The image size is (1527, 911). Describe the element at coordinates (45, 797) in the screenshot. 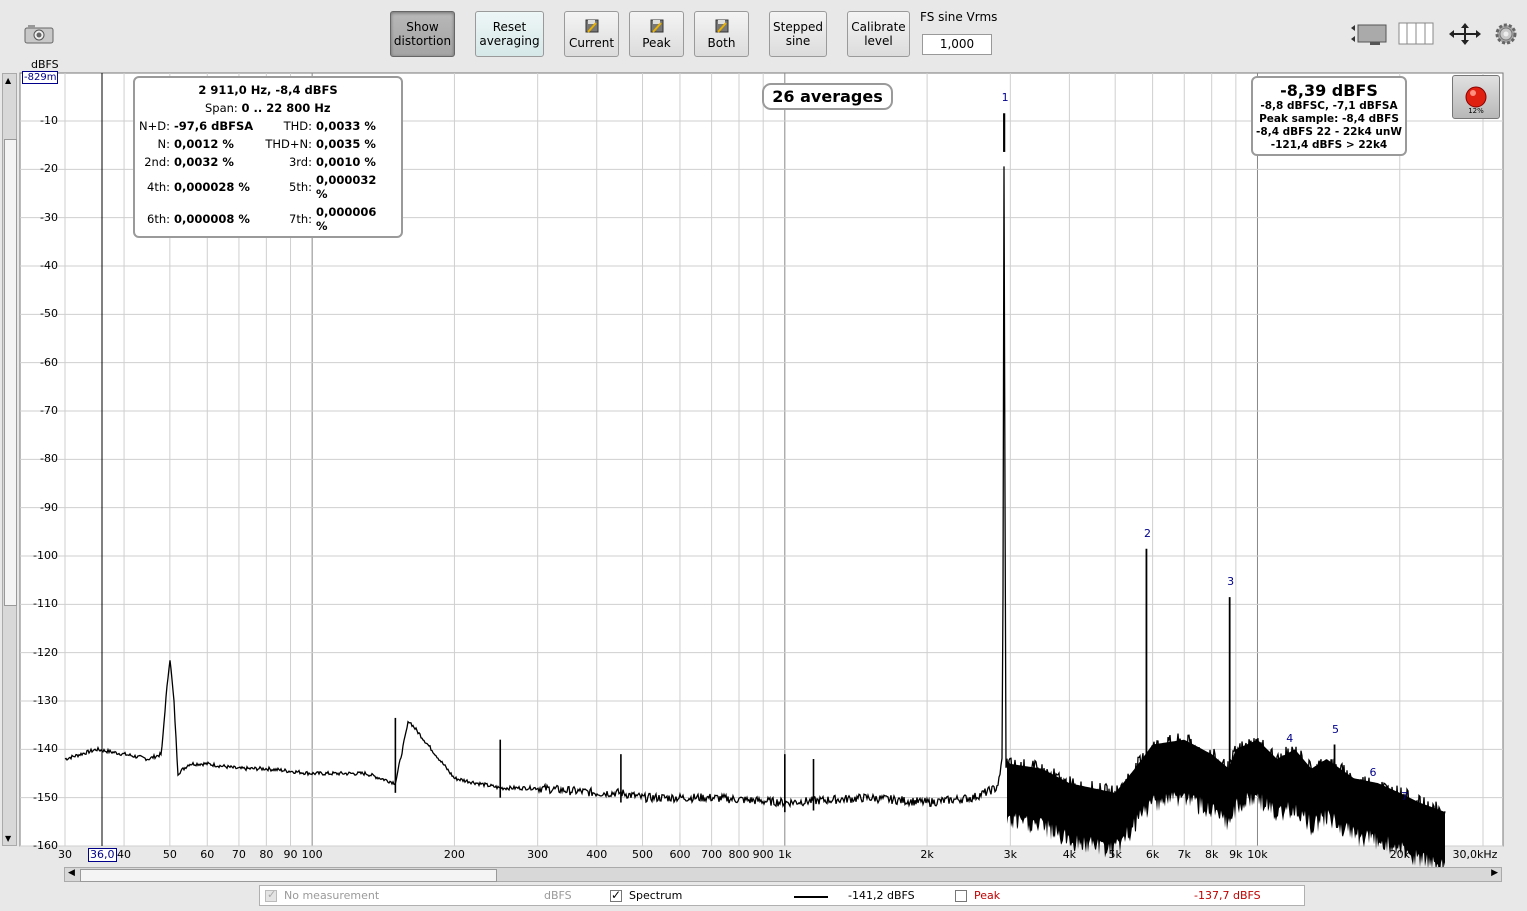

I see `y-tick-label: -150` at that location.